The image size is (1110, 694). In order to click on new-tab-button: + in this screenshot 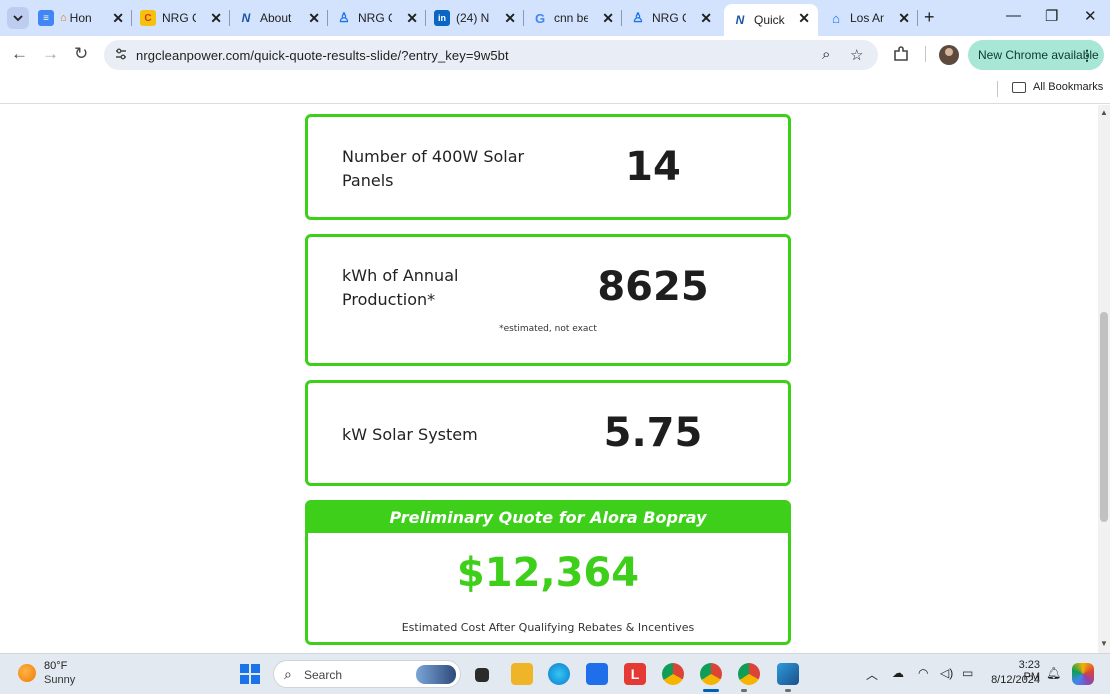, I will do `click(929, 17)`.